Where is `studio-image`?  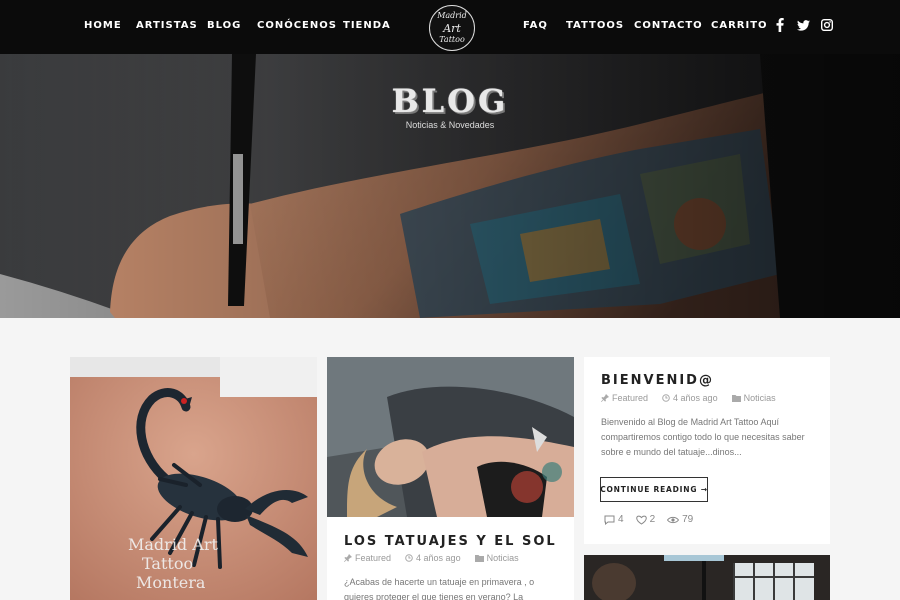
studio-image is located at coordinates (707, 577).